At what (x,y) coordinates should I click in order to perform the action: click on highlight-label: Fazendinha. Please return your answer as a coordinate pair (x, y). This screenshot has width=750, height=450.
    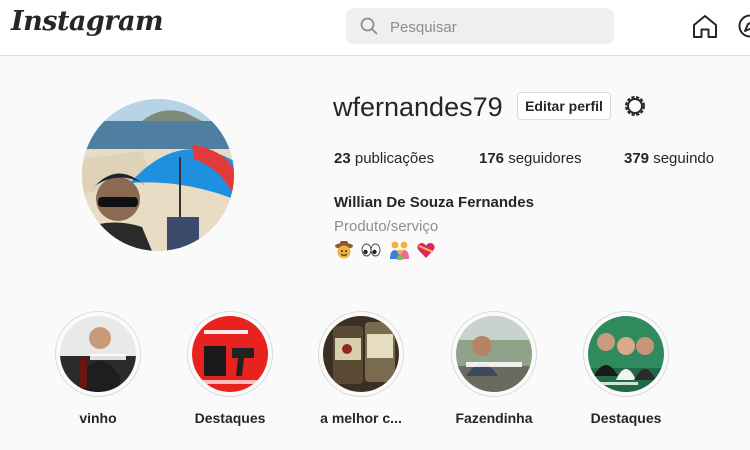
    Looking at the image, I should click on (494, 418).